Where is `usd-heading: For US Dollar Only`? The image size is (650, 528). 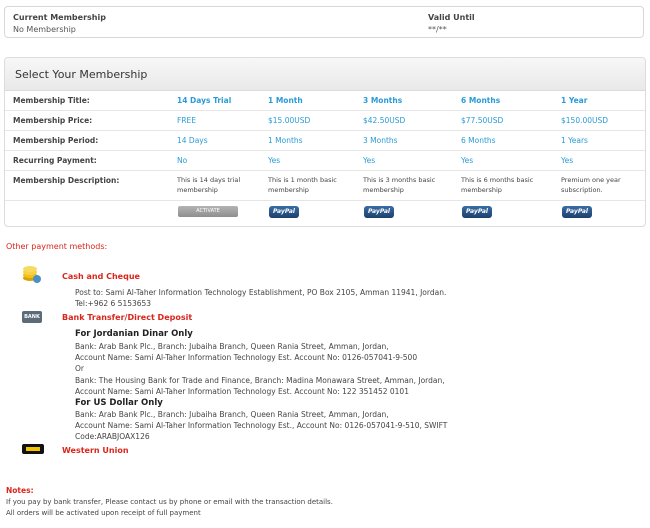 usd-heading: For US Dollar Only is located at coordinates (119, 403).